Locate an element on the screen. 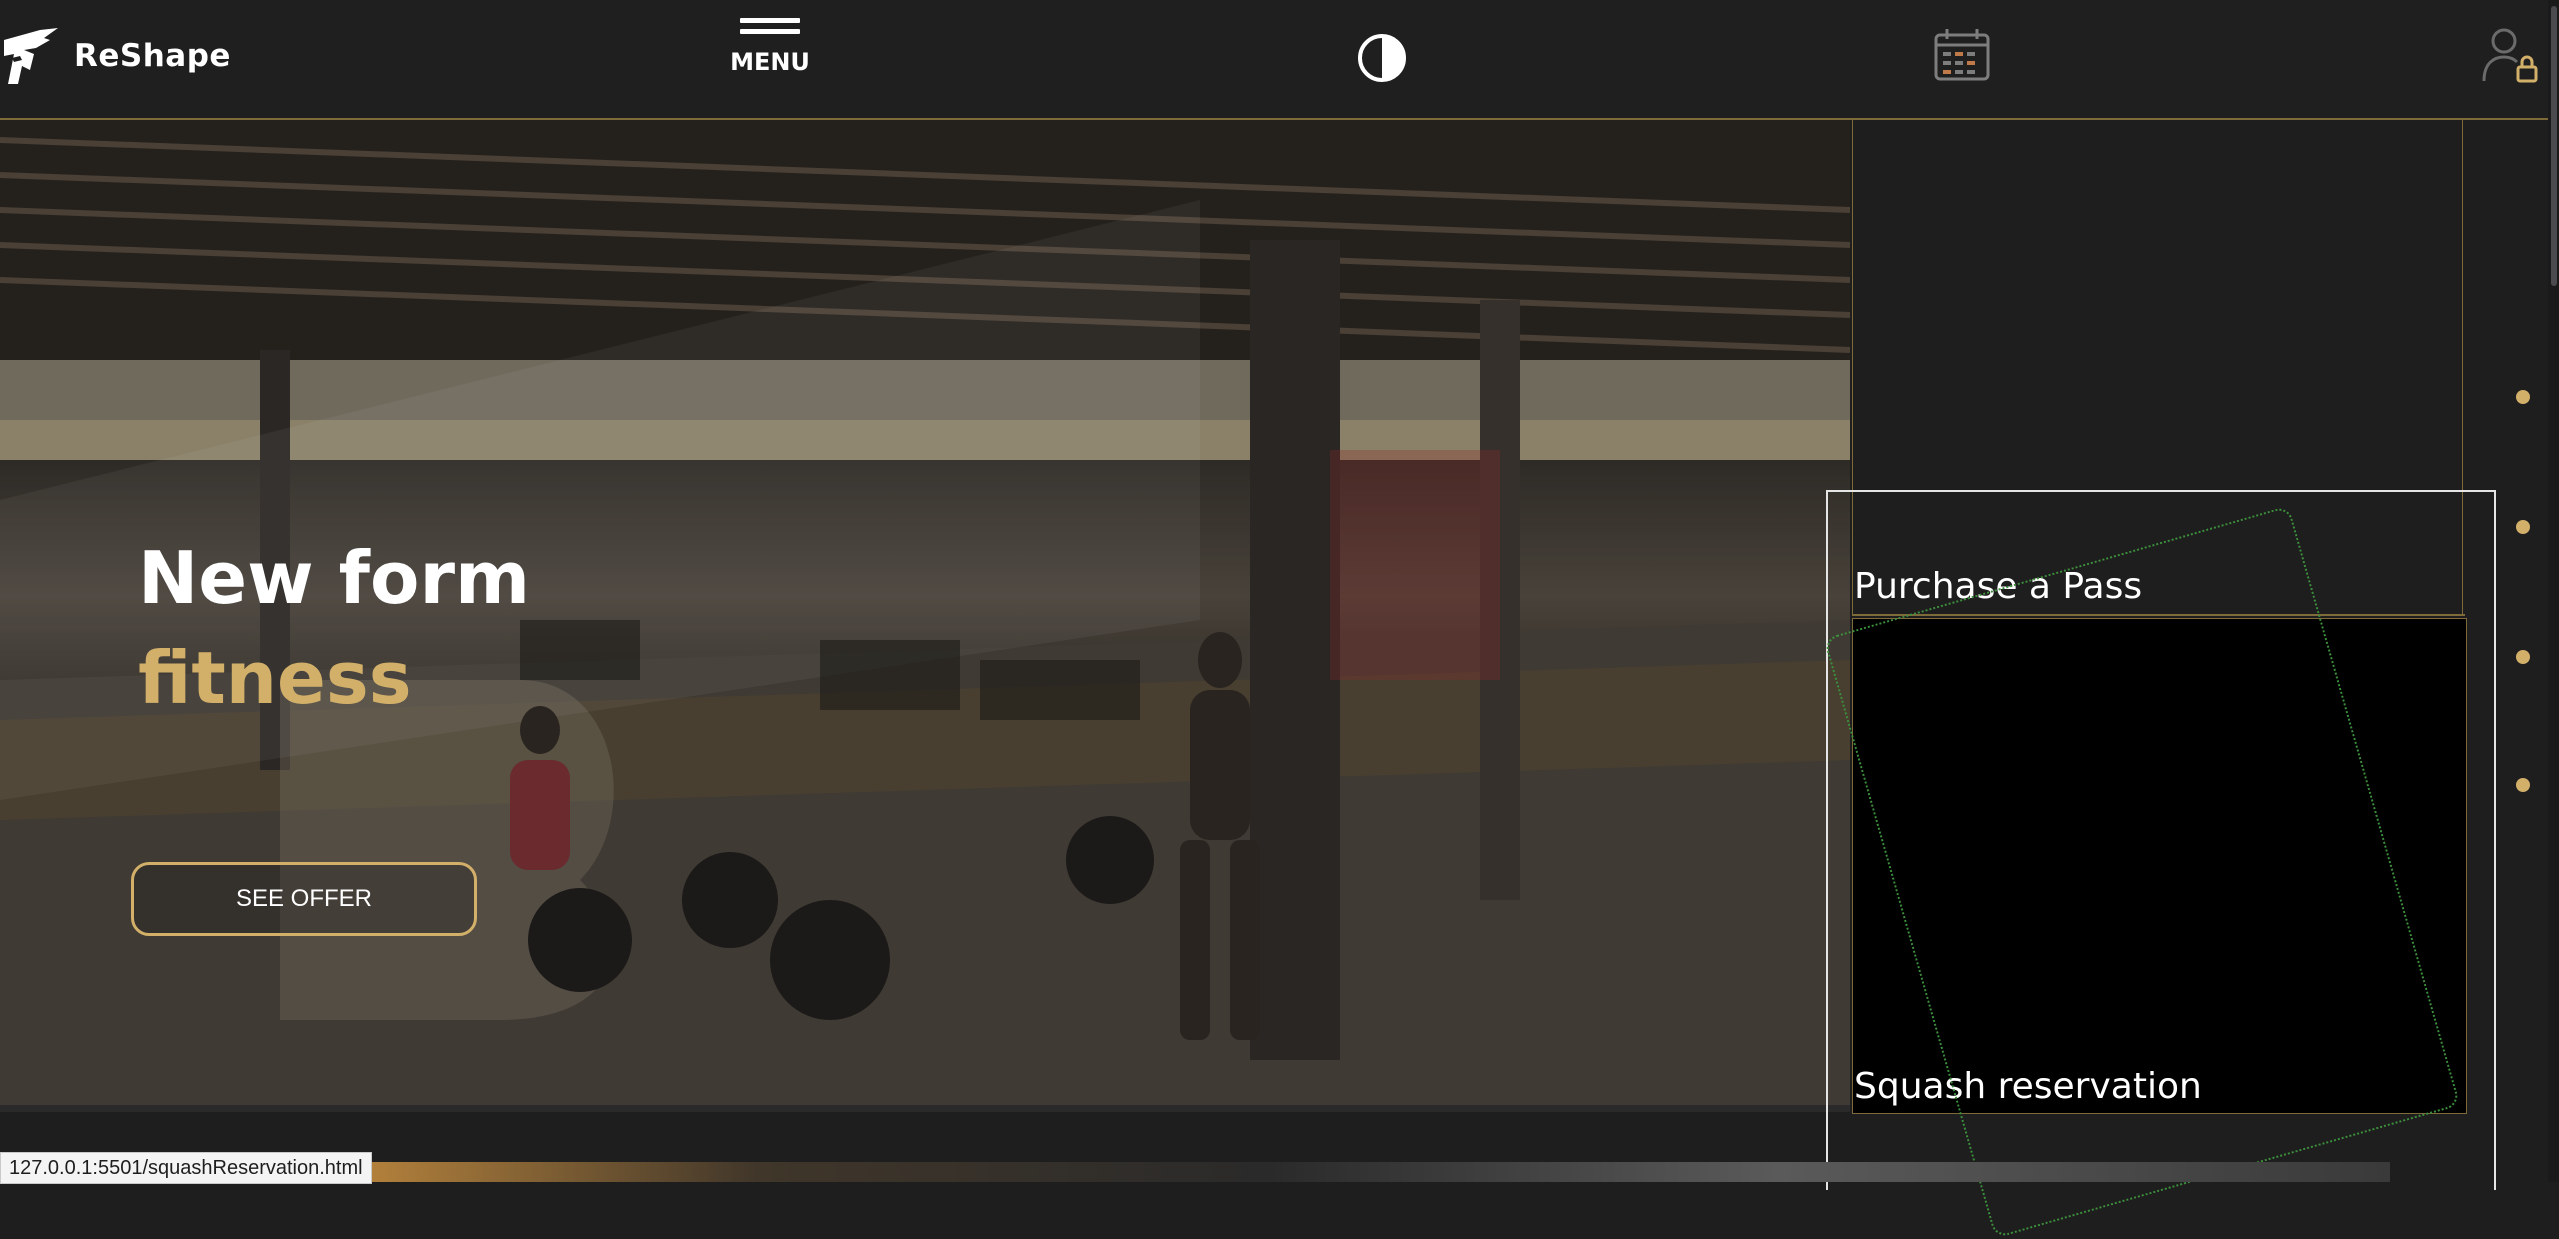  hero-title-line2: fitness is located at coordinates (275, 678).